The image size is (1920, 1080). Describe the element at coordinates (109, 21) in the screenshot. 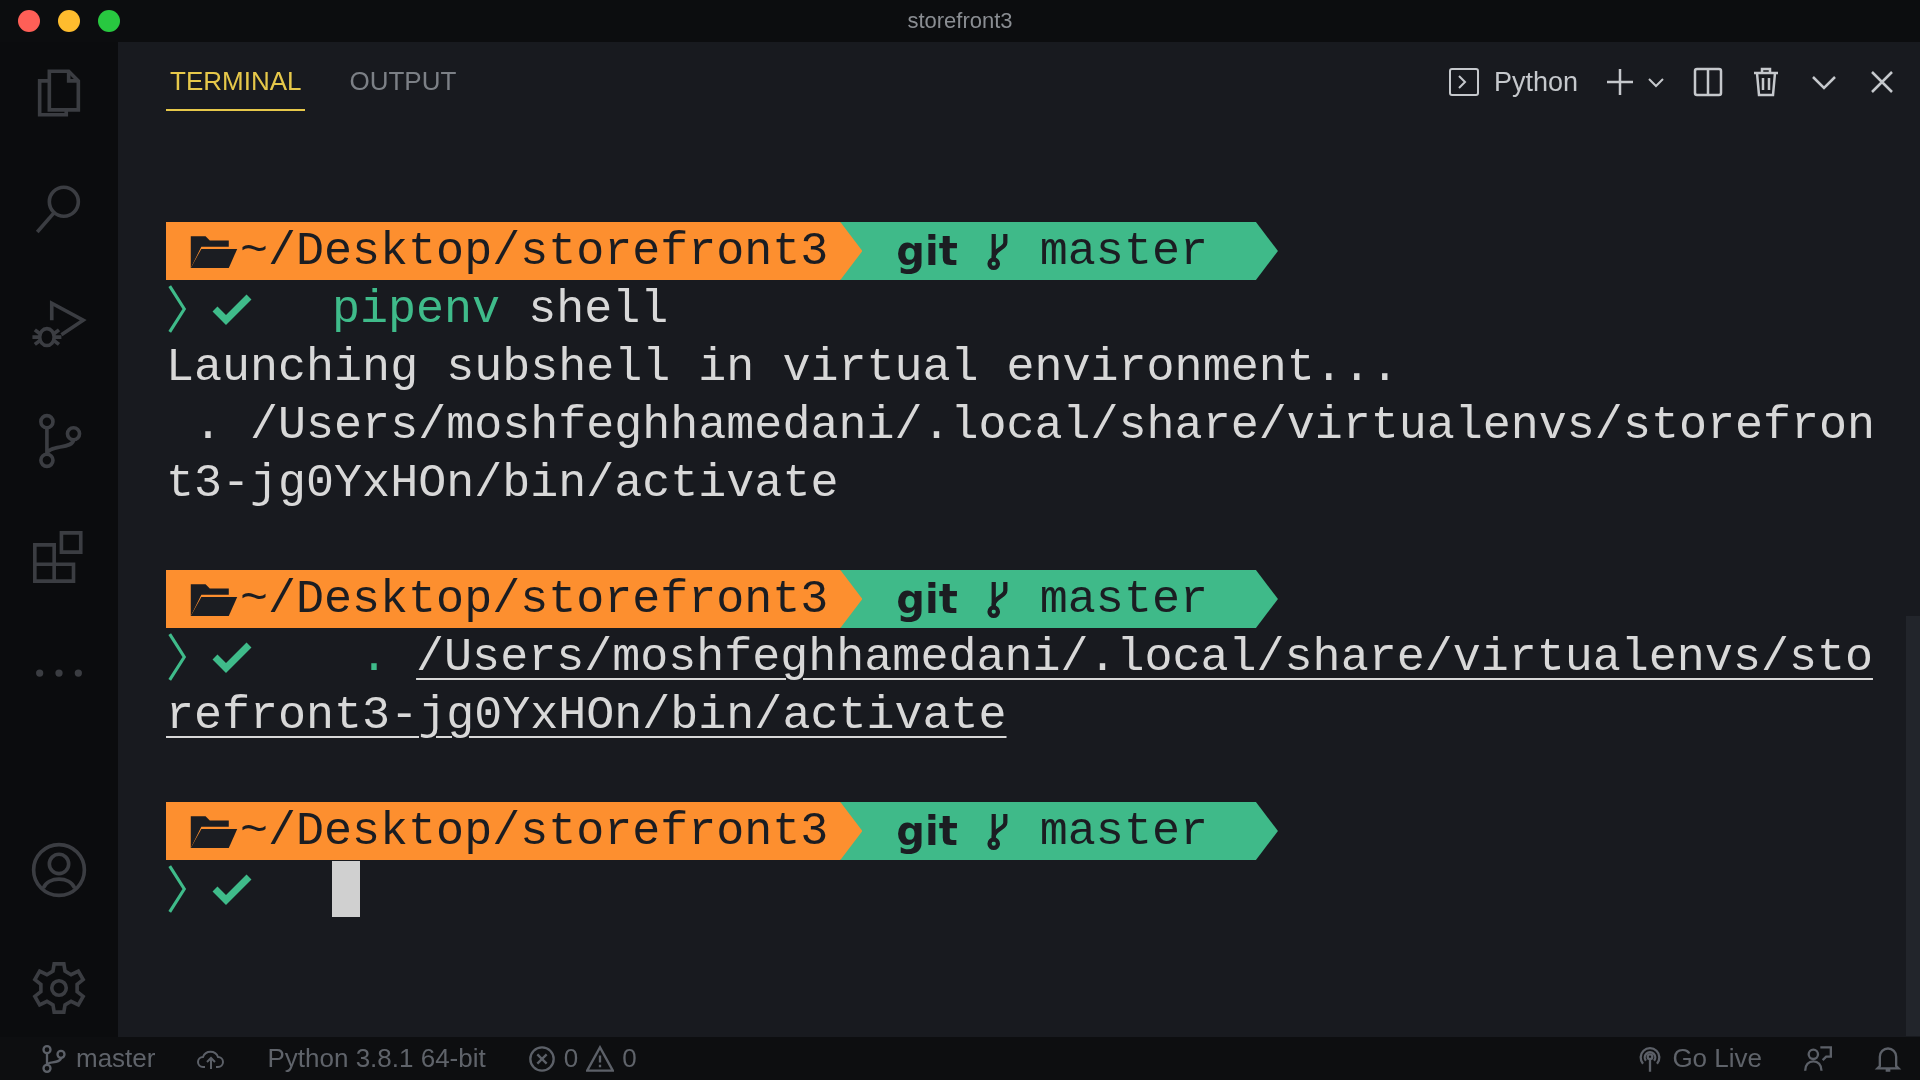

I see `zoom-window-button` at that location.